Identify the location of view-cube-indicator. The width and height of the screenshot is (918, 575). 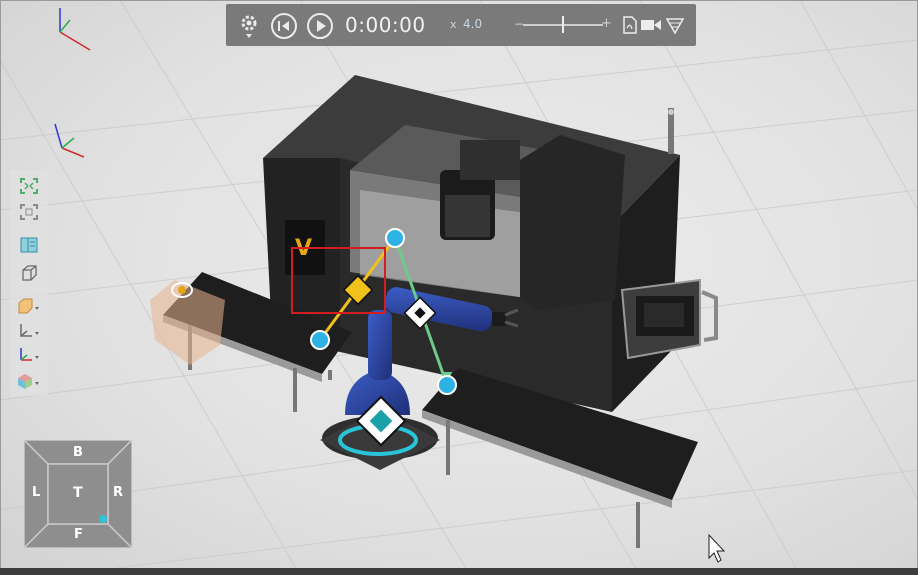
(103, 519).